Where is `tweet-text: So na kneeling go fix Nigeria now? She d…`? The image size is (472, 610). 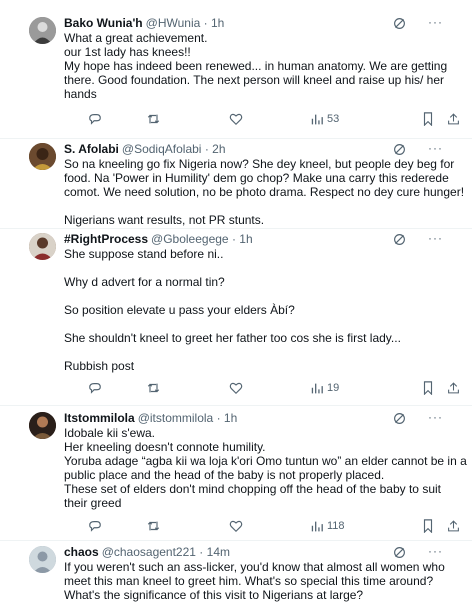 tweet-text: So na kneeling go fix Nigeria now? She d… is located at coordinates (264, 192).